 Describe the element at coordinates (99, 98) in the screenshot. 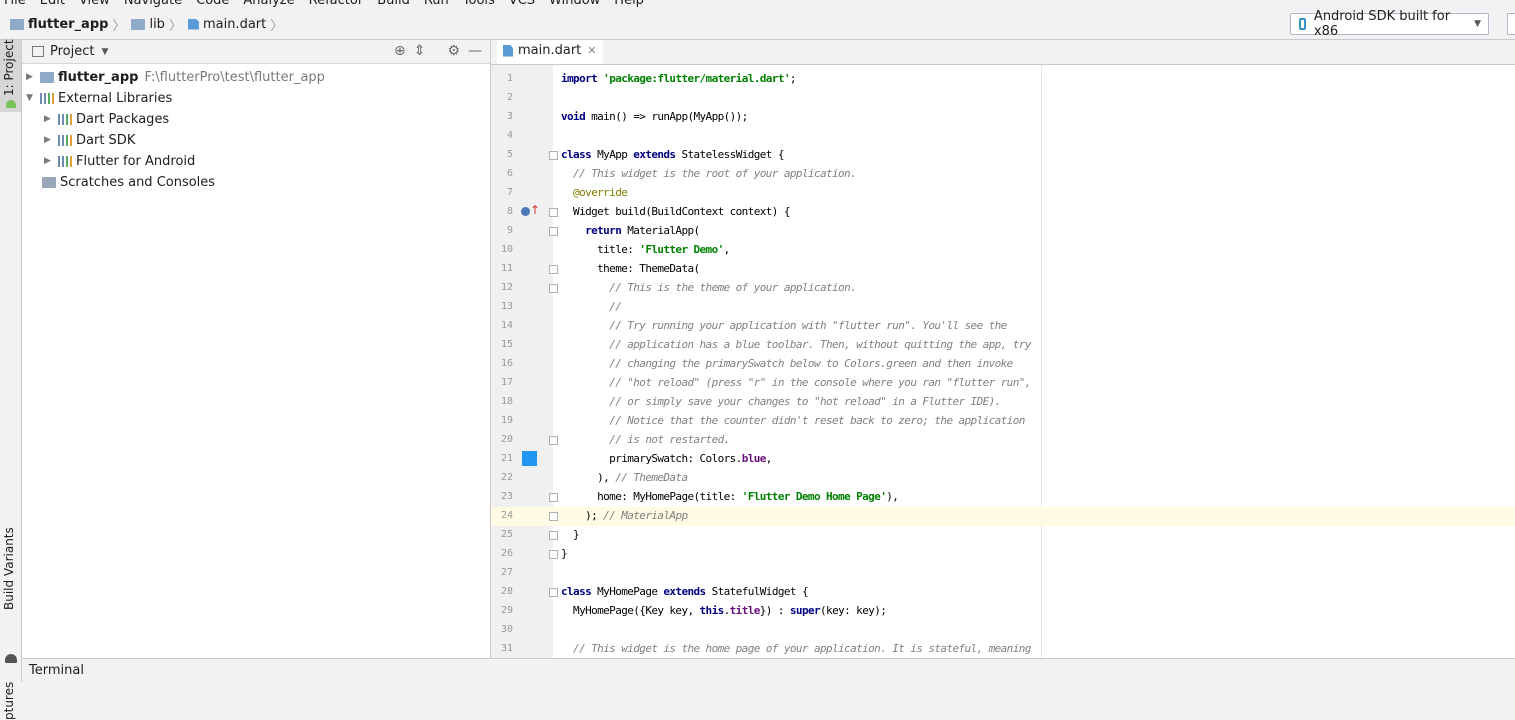

I see `tree-item-external-libraries: ▼ External Libraries` at that location.